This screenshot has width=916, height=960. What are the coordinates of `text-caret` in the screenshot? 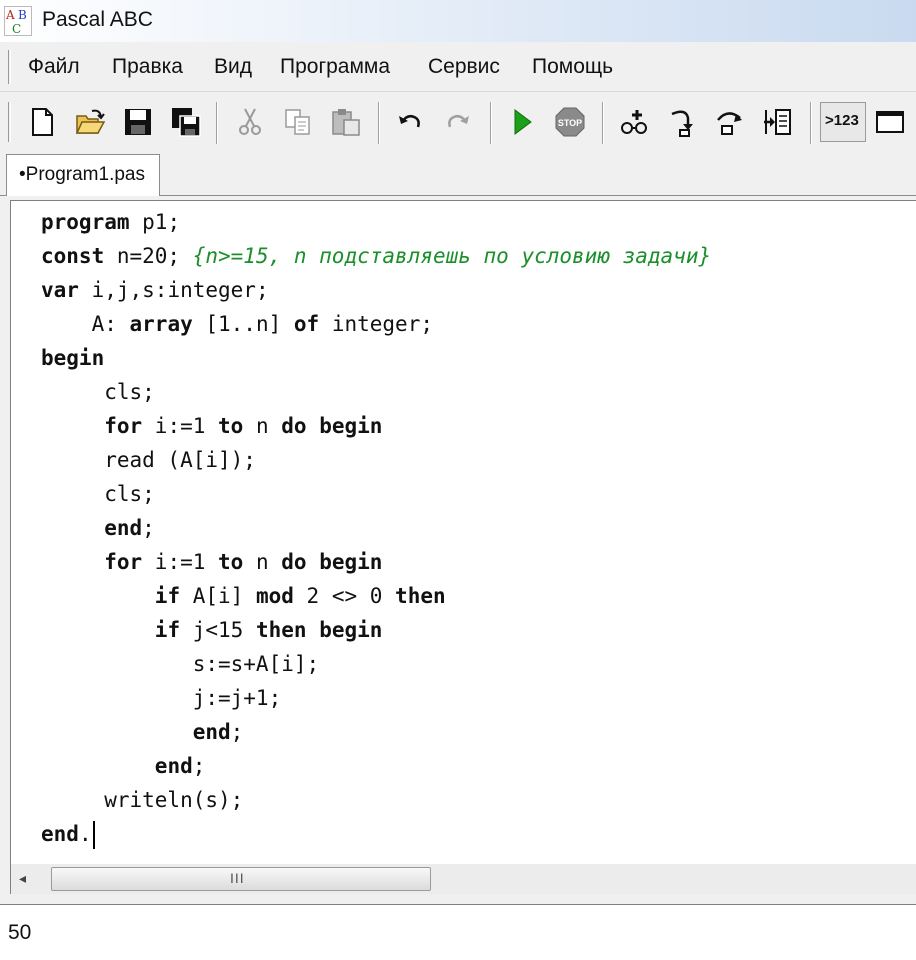 It's located at (93, 835).